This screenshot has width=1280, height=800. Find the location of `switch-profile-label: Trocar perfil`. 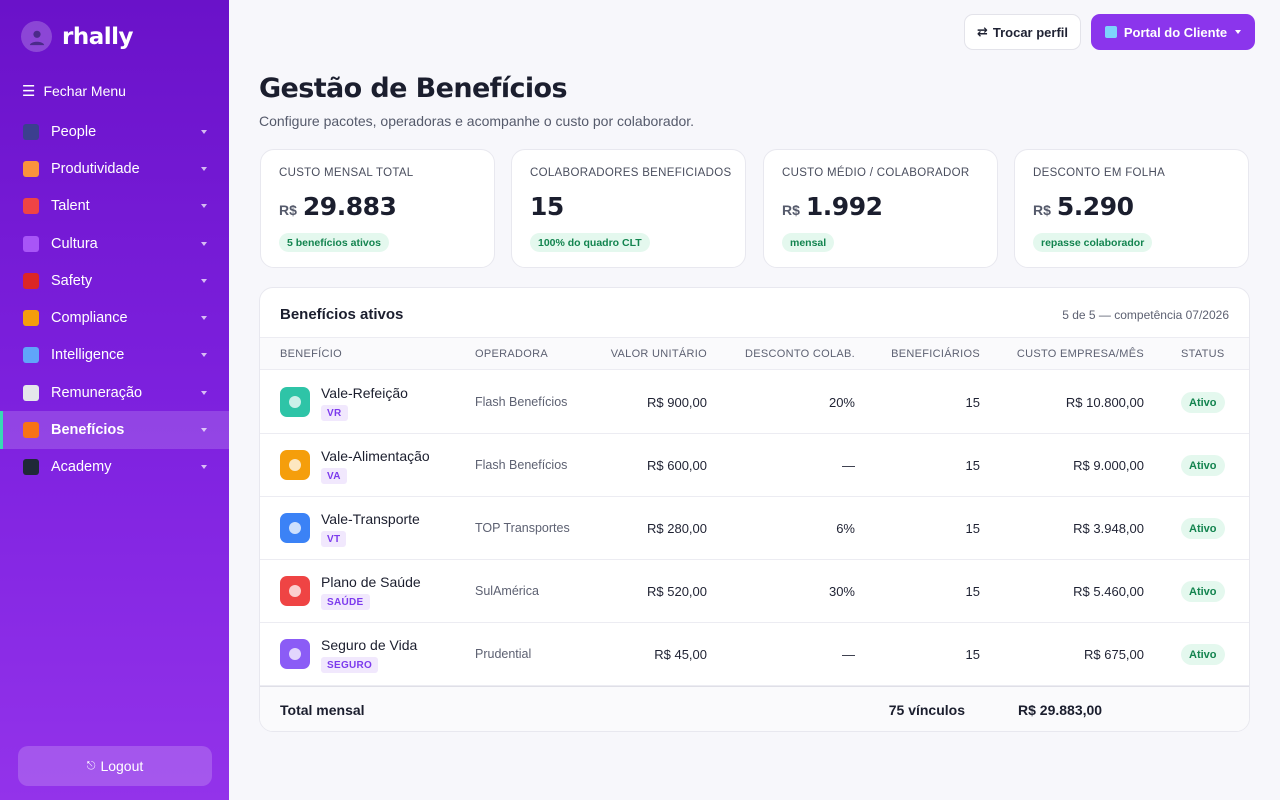

switch-profile-label: Trocar perfil is located at coordinates (1030, 32).